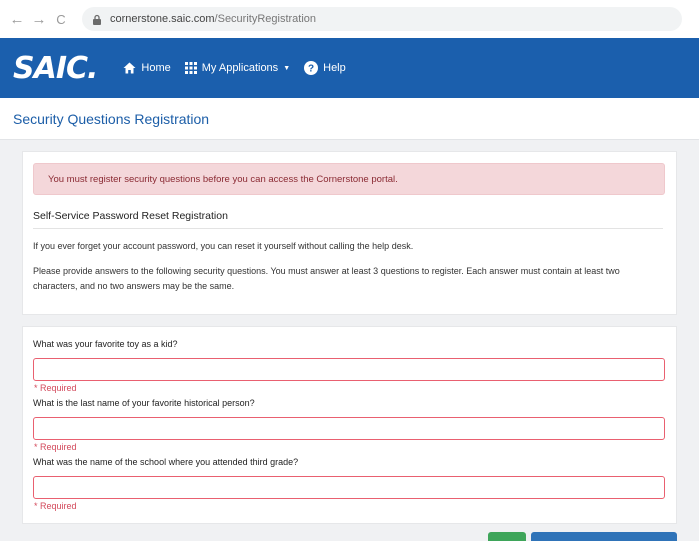 Image resolution: width=699 pixels, height=541 pixels. Describe the element at coordinates (105, 344) in the screenshot. I see `question-label: What was your favorite toy as a kid?` at that location.